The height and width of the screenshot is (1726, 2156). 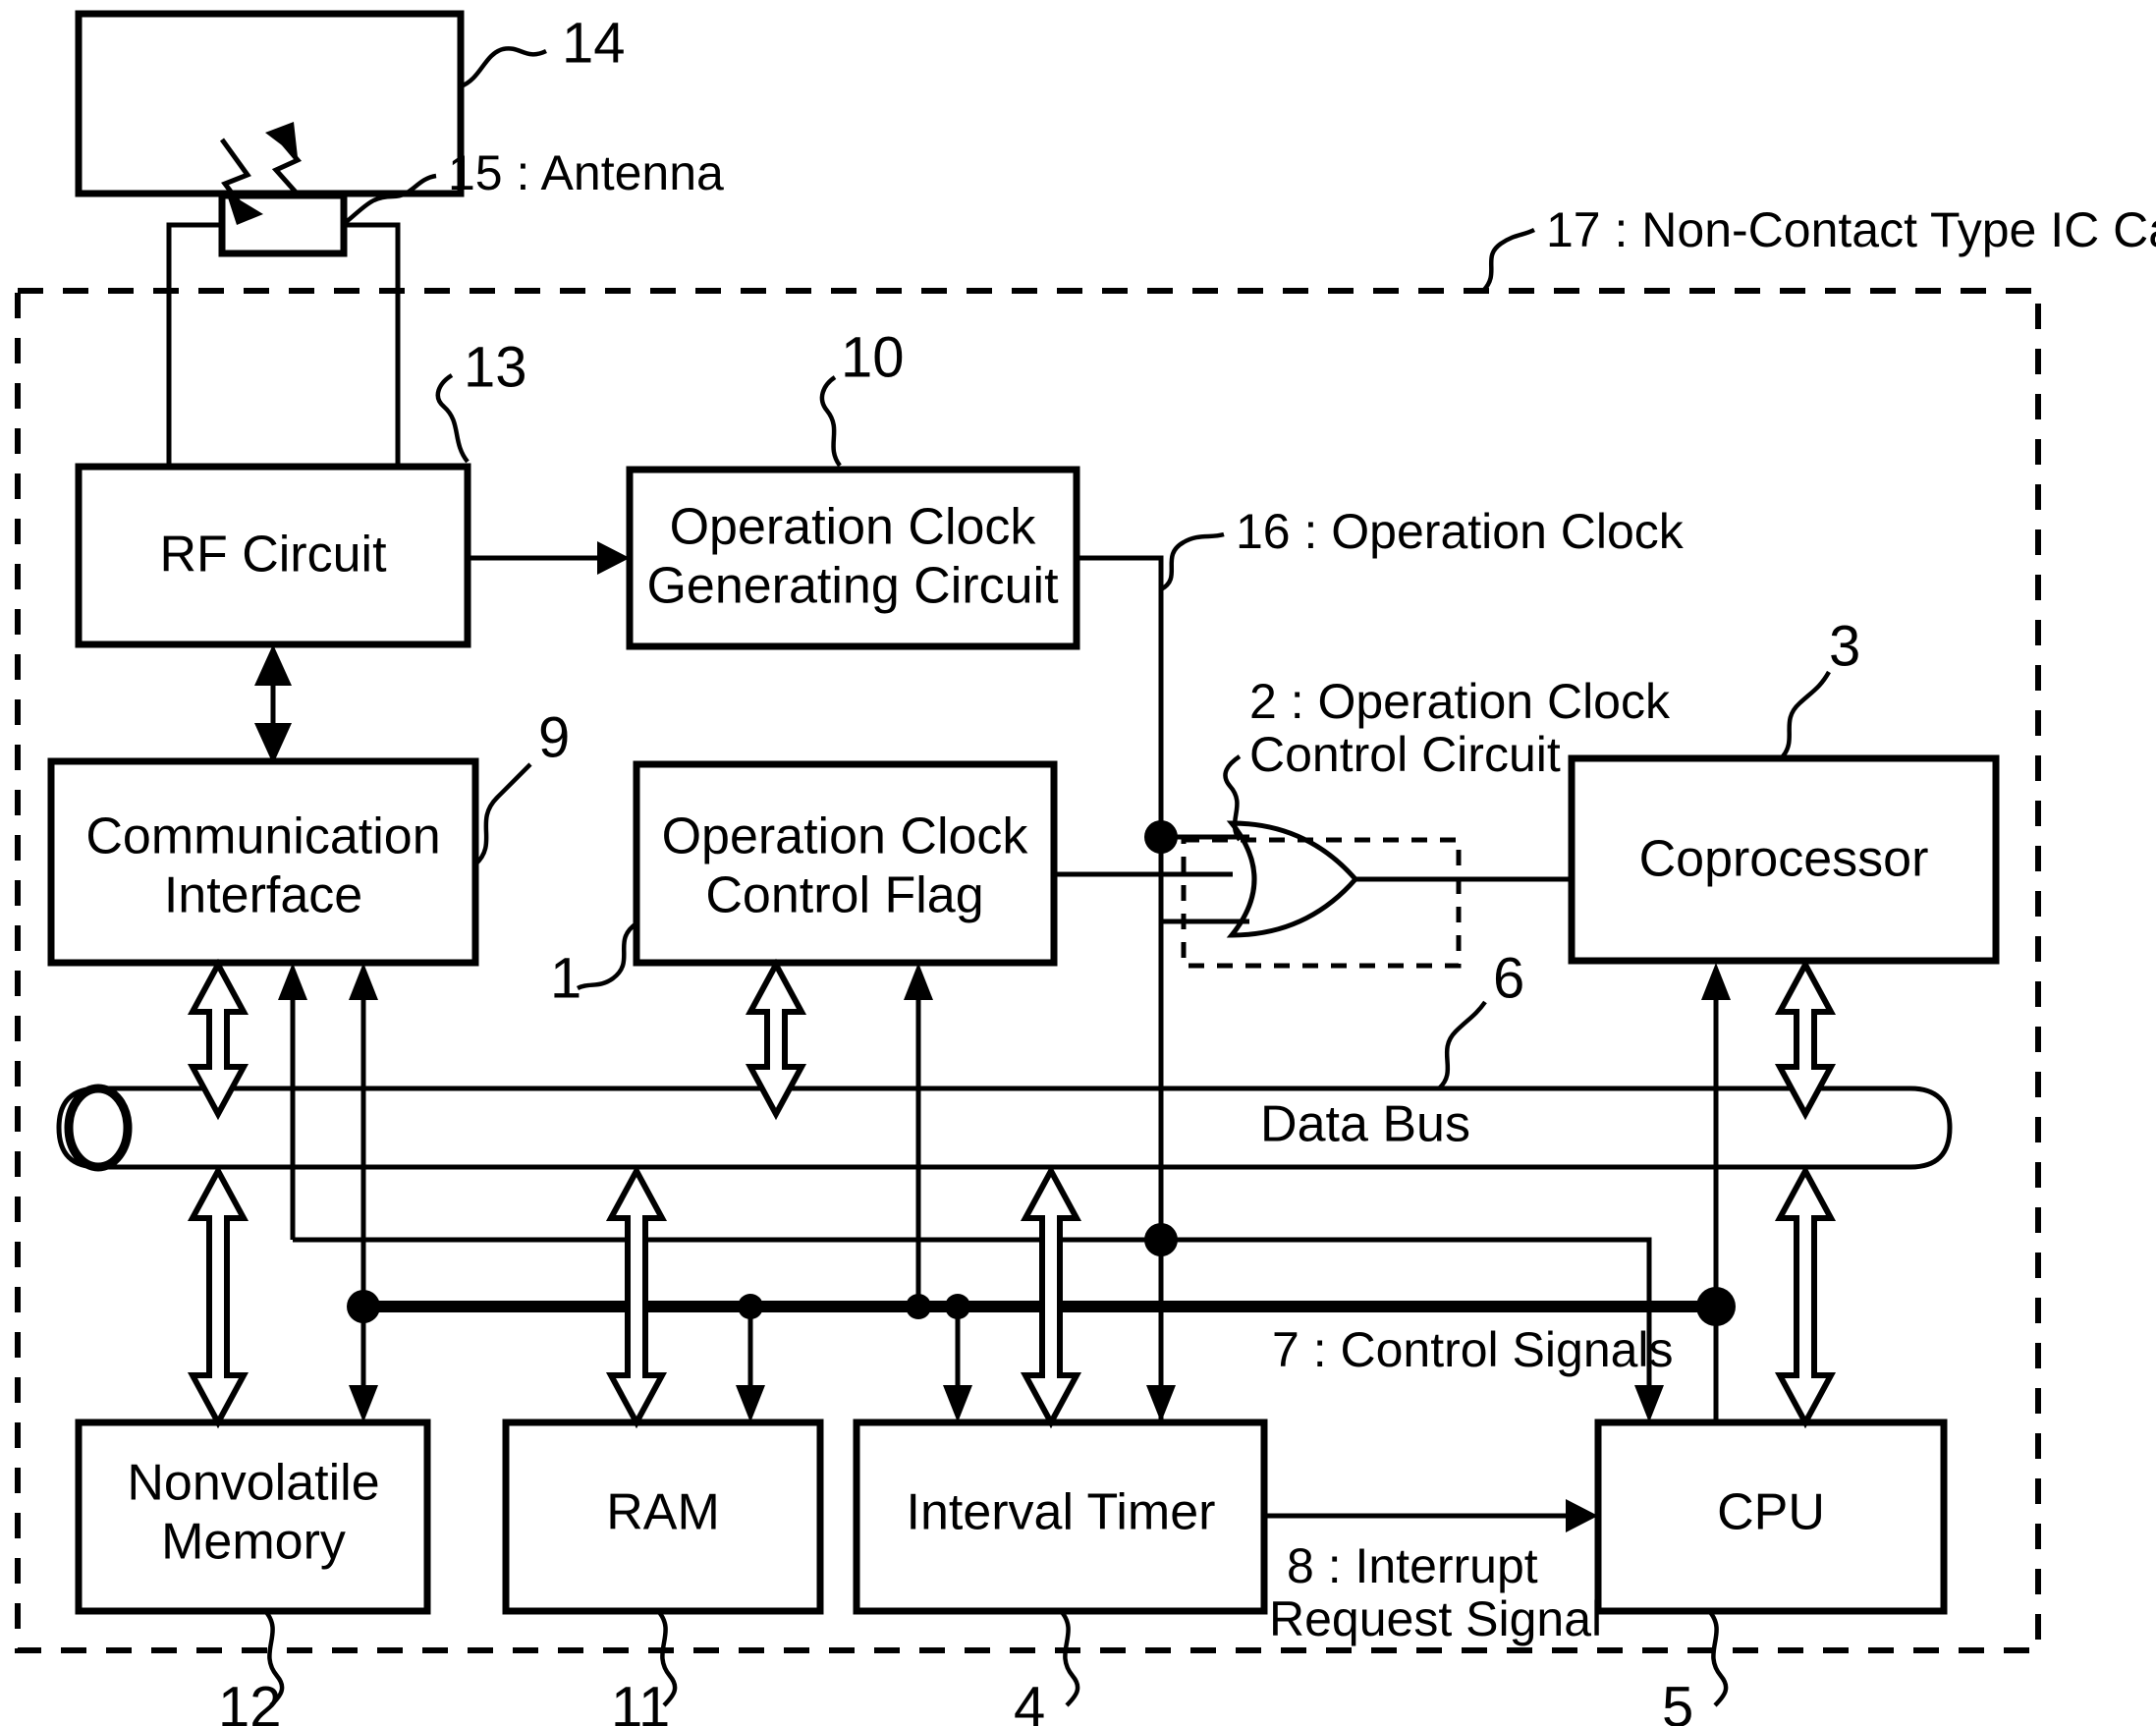 What do you see at coordinates (1460, 532) in the screenshot?
I see `ref-label-16: 16 : Operation Clock` at bounding box center [1460, 532].